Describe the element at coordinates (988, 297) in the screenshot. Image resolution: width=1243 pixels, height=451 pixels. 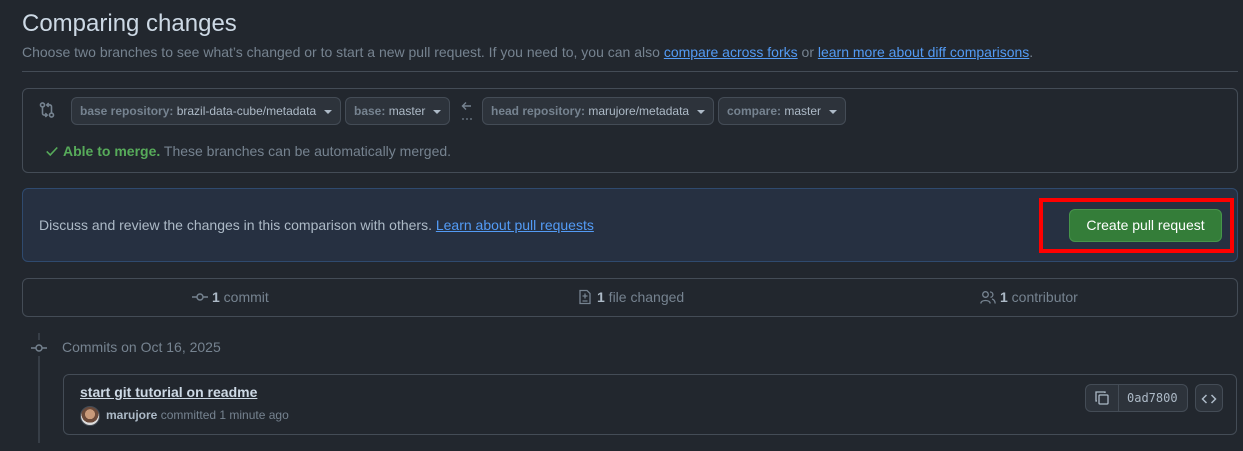
I see `people-icon` at that location.